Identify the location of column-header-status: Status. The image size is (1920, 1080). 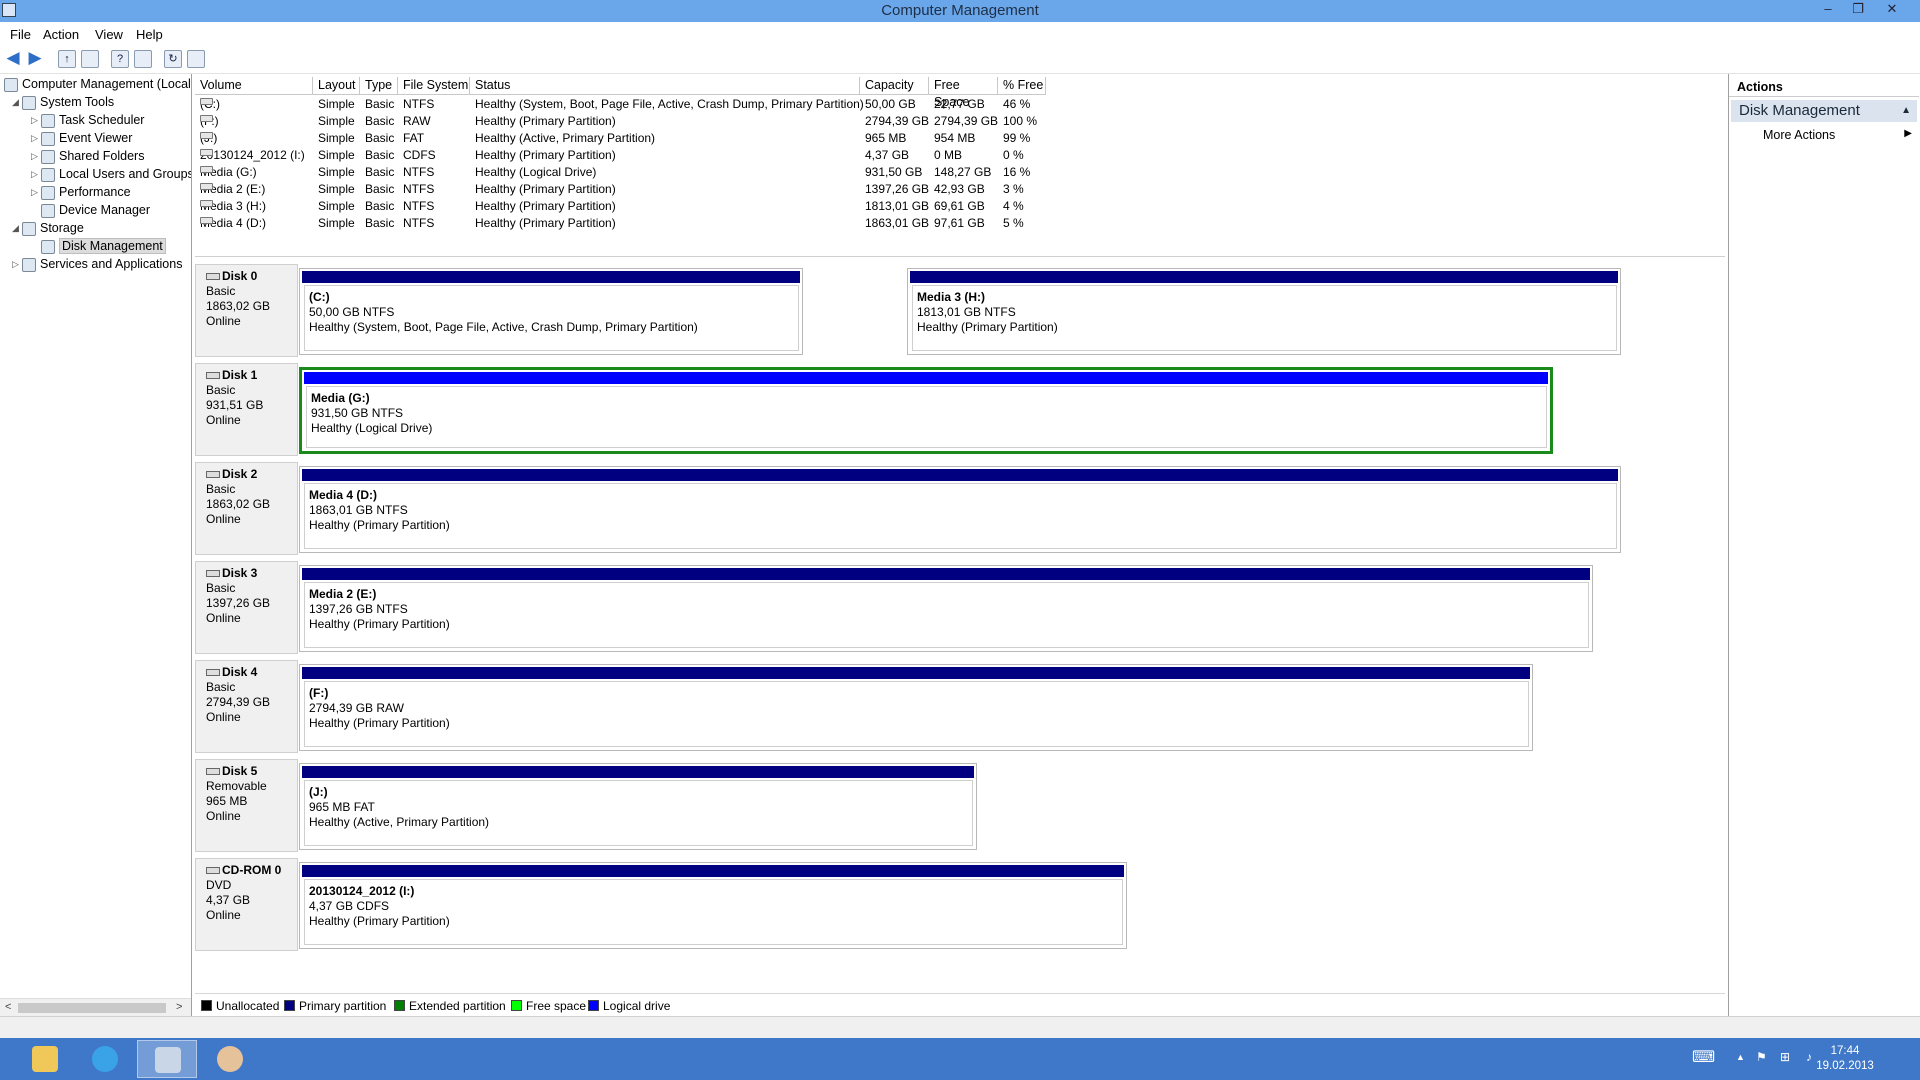
(665, 86).